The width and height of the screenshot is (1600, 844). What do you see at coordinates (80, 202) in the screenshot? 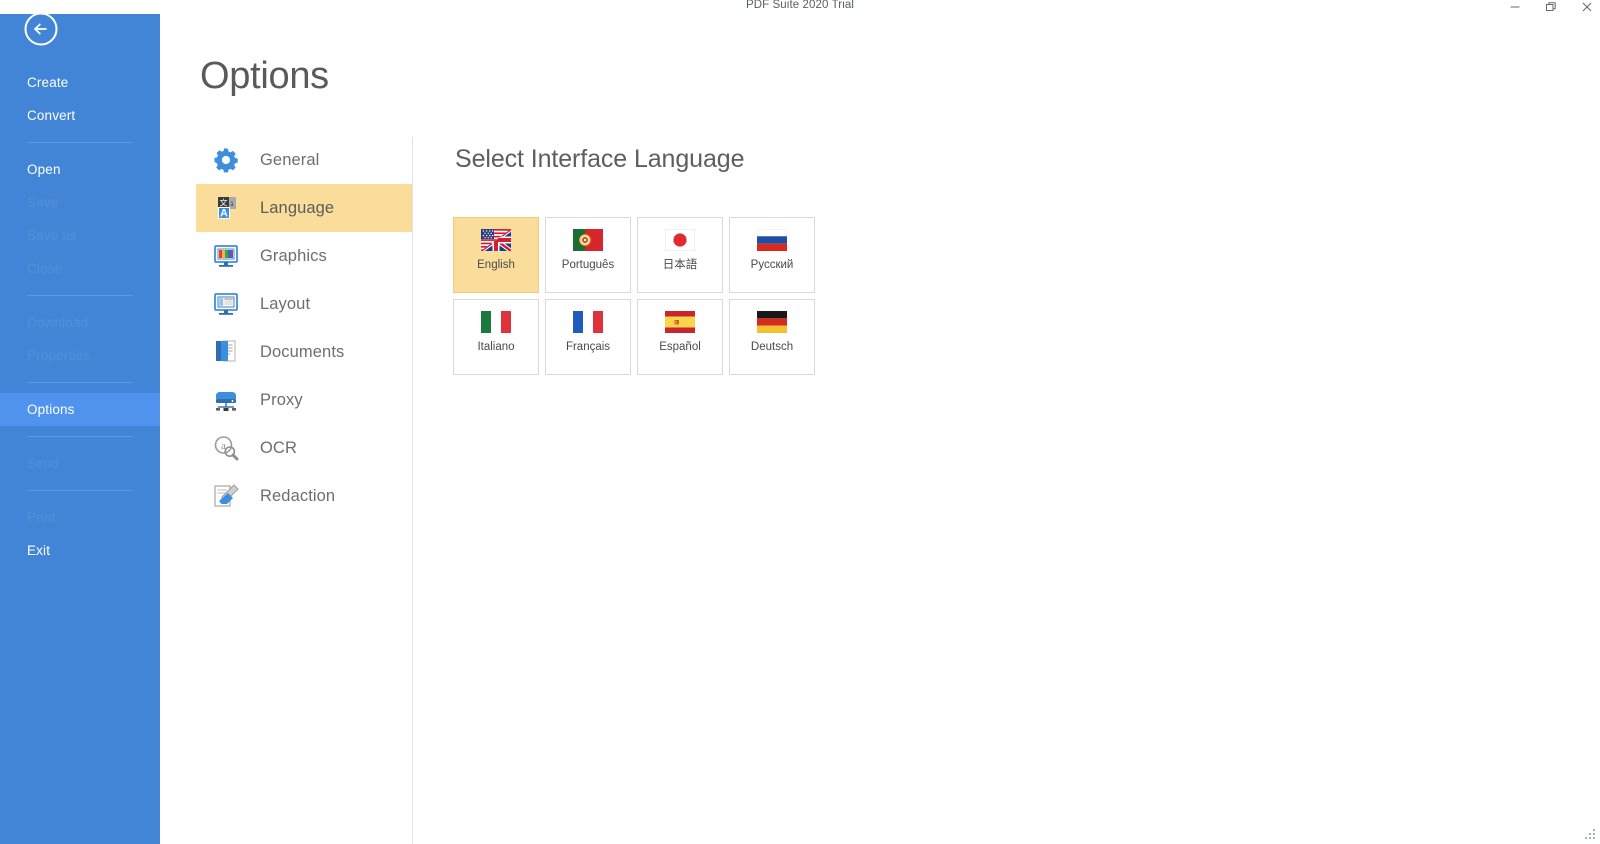
I see `sidebar-item-save: Save` at bounding box center [80, 202].